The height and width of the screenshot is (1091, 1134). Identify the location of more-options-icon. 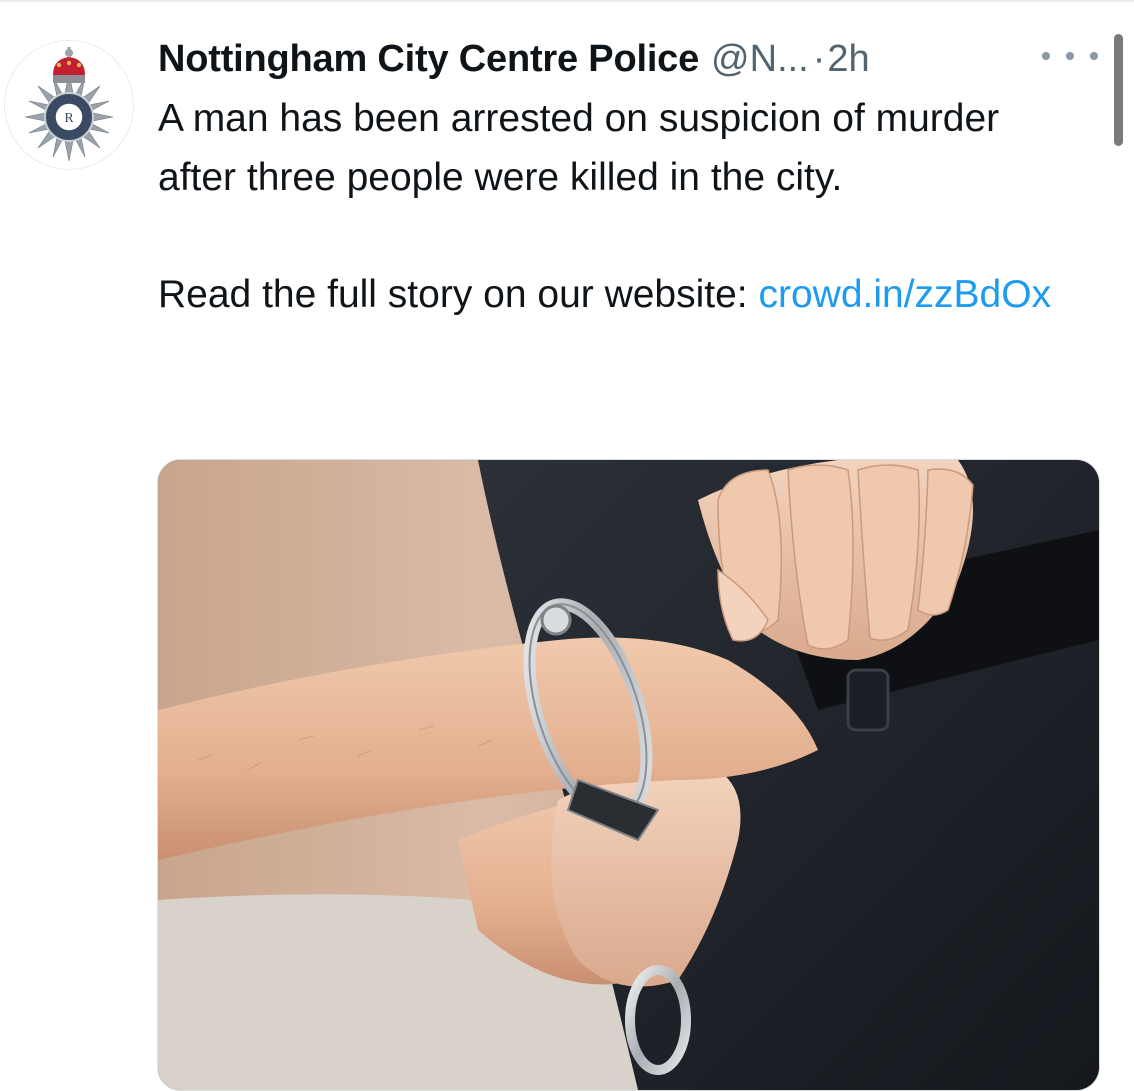
(1070, 56).